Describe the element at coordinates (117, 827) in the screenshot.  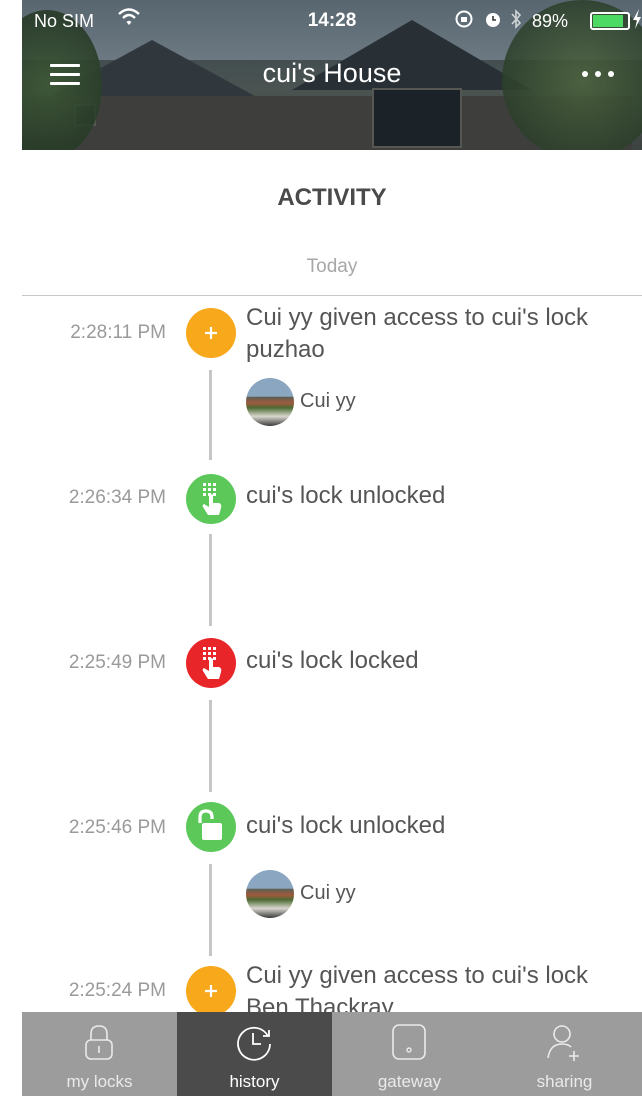
I see `event-time: 2:25:46 PM` at that location.